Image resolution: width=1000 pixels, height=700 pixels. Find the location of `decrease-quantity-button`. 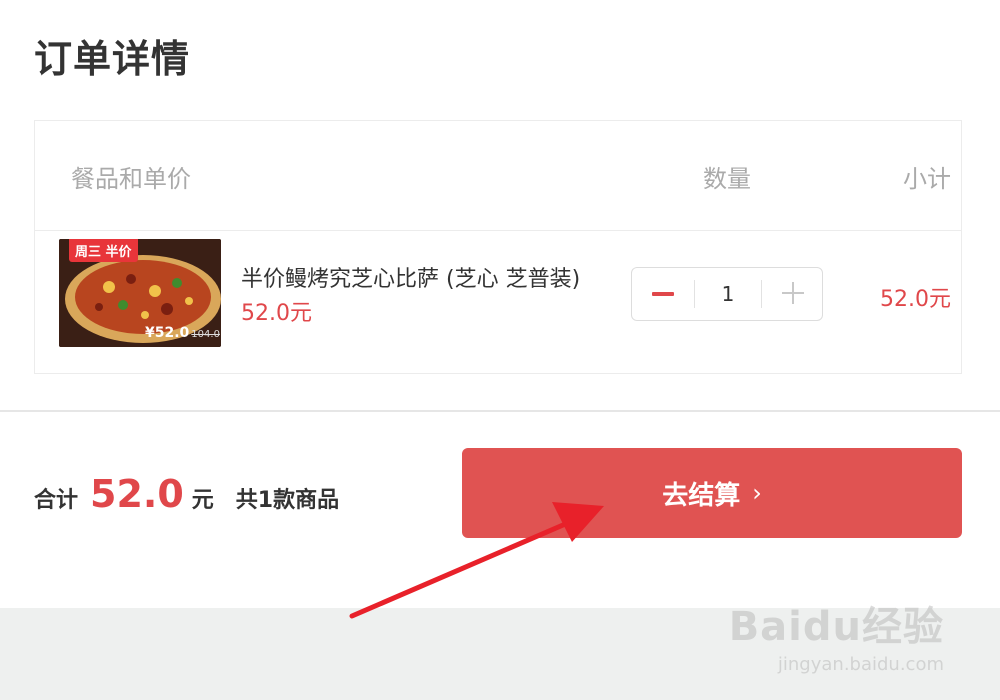

decrease-quantity-button is located at coordinates (663, 294).